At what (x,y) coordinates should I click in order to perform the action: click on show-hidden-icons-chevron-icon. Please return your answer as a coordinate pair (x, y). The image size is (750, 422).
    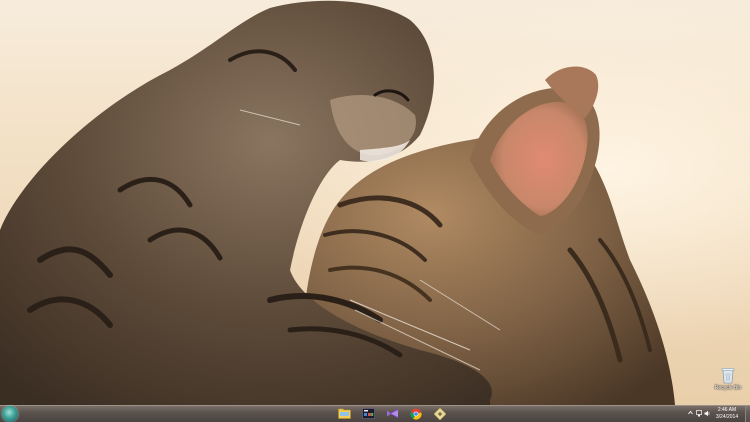
    Looking at the image, I should click on (690, 413).